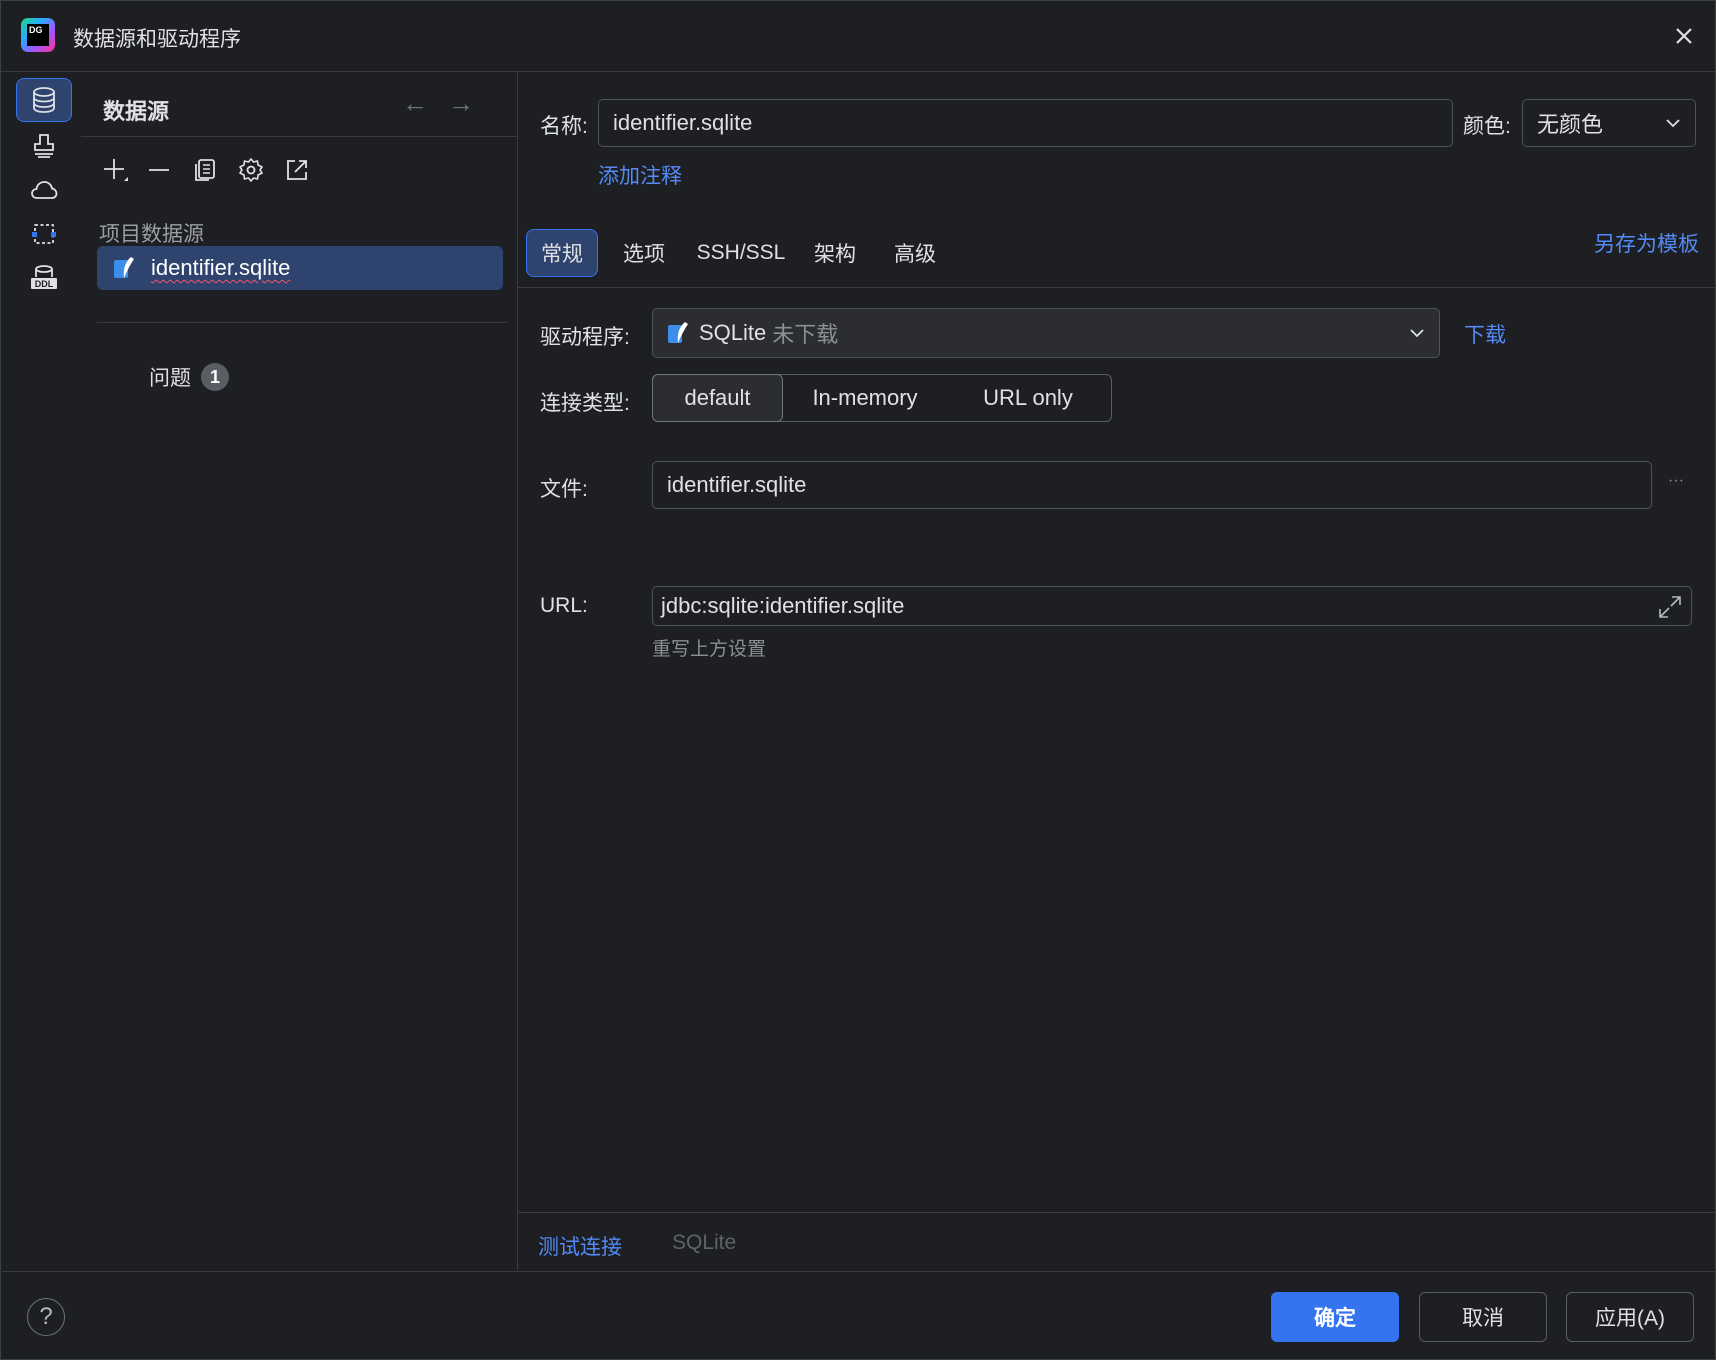 This screenshot has width=1716, height=1360. I want to click on category-rail: DDL, so click(41, 672).